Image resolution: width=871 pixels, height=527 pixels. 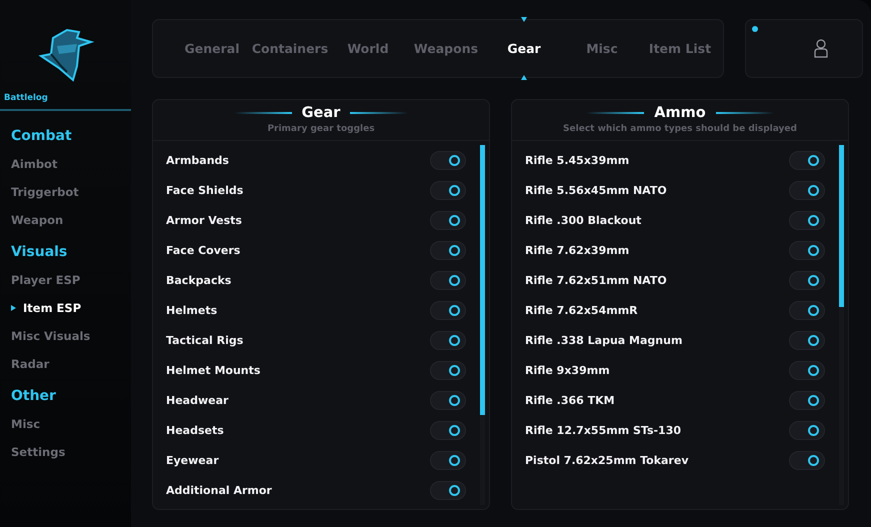 I want to click on hooded-knight-logo-icon, so click(x=65, y=54).